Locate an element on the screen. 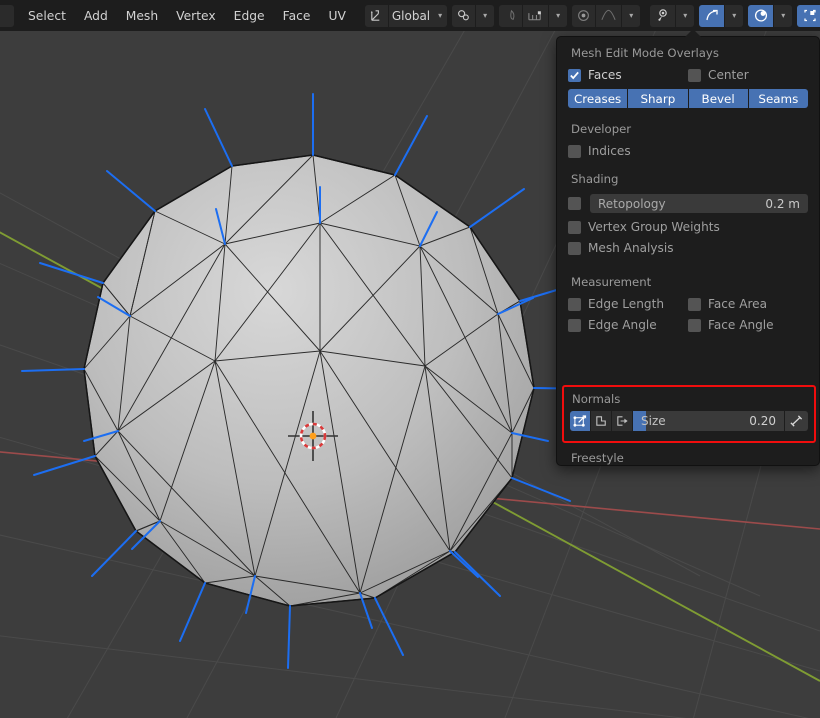 This screenshot has height=718, width=820. snap-group: ▾ is located at coordinates (473, 15).